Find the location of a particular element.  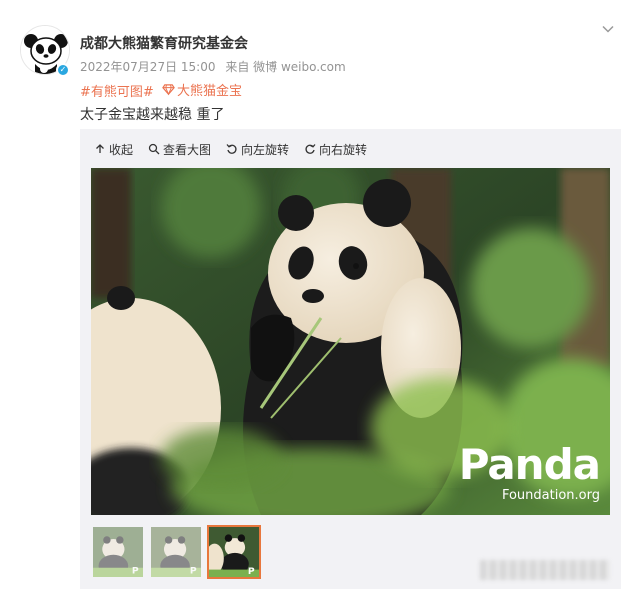

panda-foundation-watermark: Panda Foundation.org is located at coordinates (529, 472).